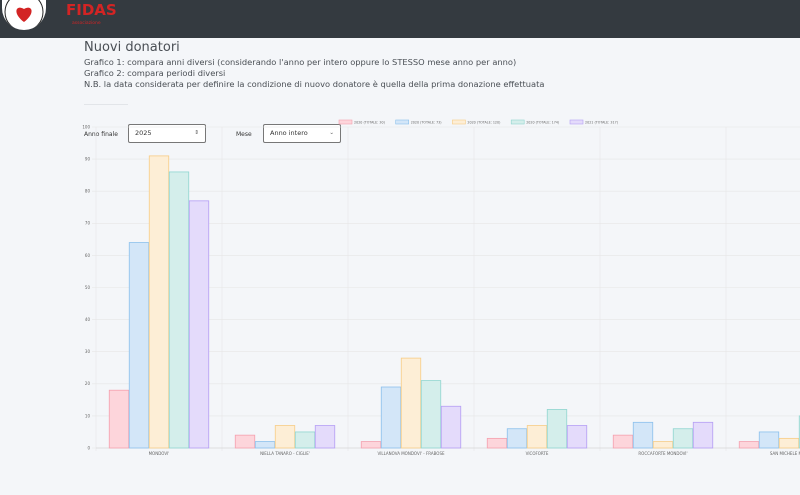 The image size is (800, 495). I want to click on x-tick-label: MONDOVI', so click(159, 453).